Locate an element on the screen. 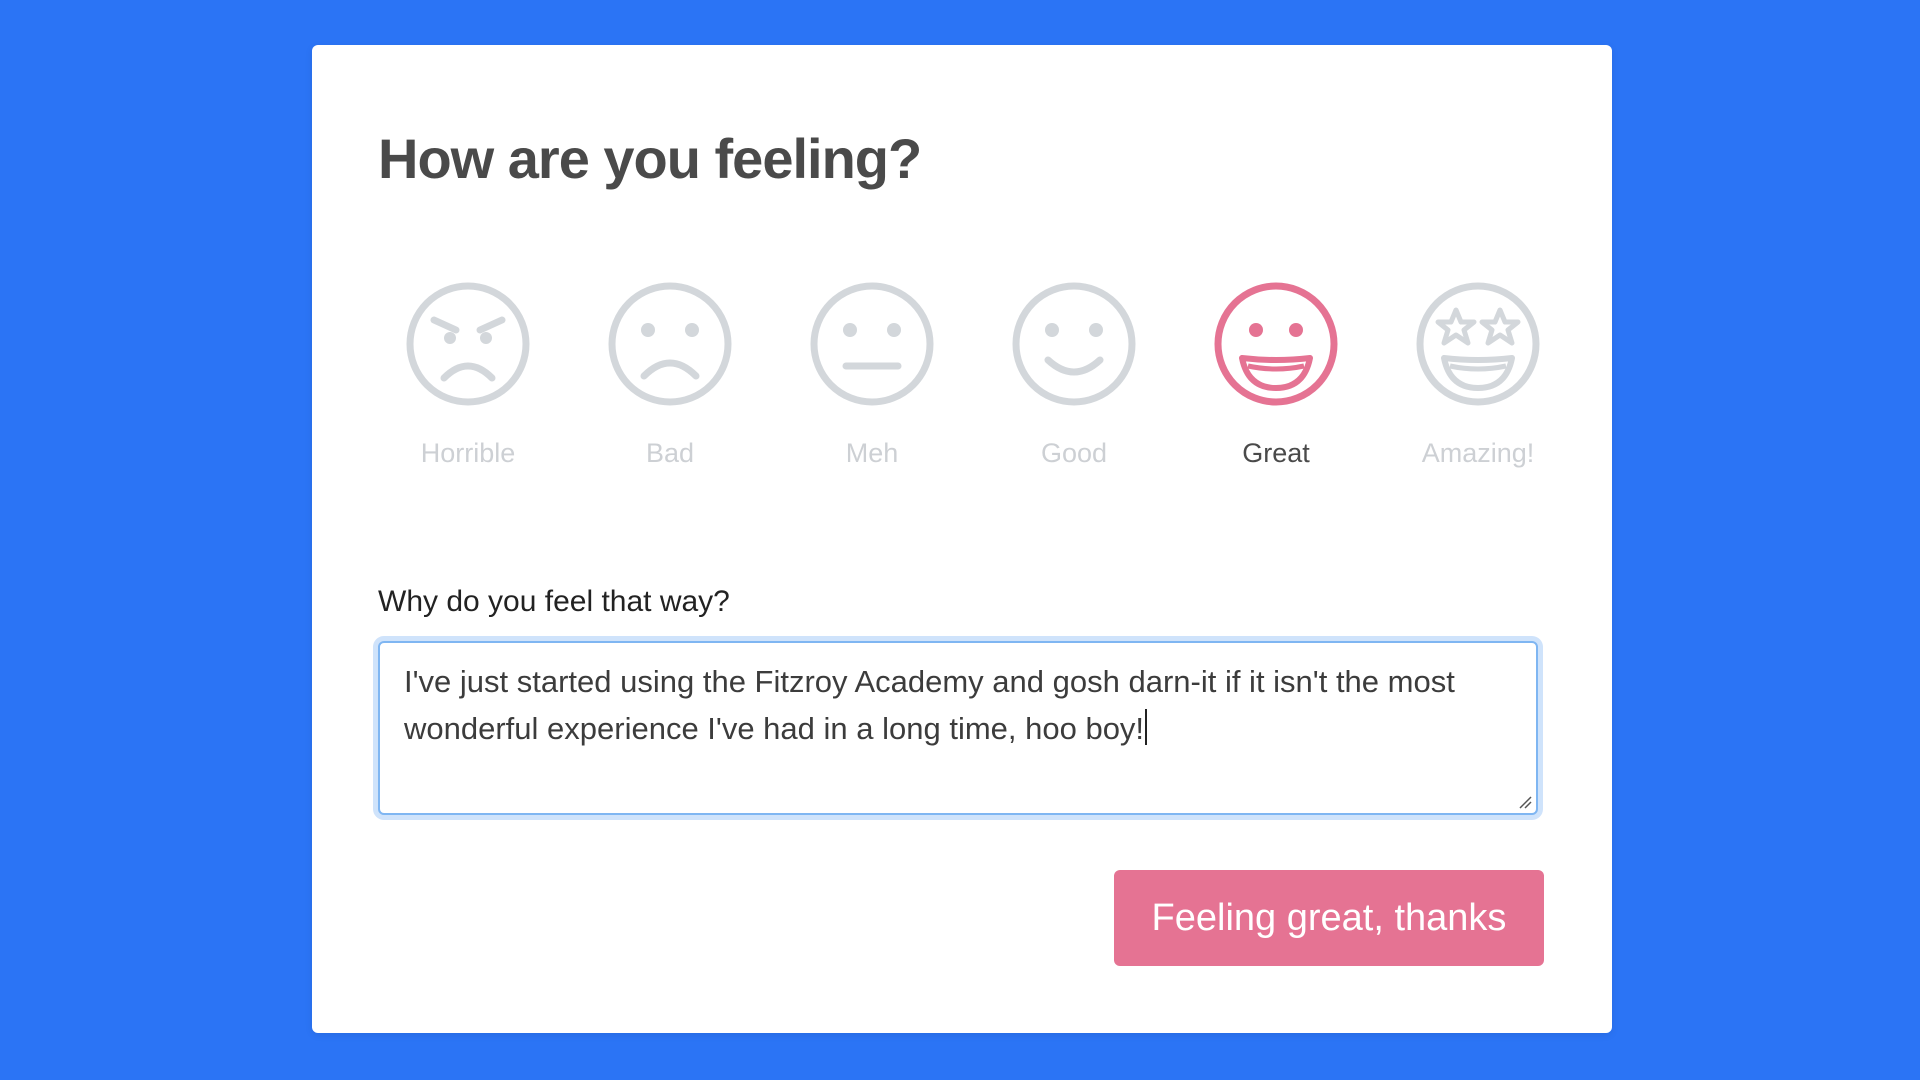 This screenshot has width=1920, height=1080. neutral-face-icon is located at coordinates (872, 344).